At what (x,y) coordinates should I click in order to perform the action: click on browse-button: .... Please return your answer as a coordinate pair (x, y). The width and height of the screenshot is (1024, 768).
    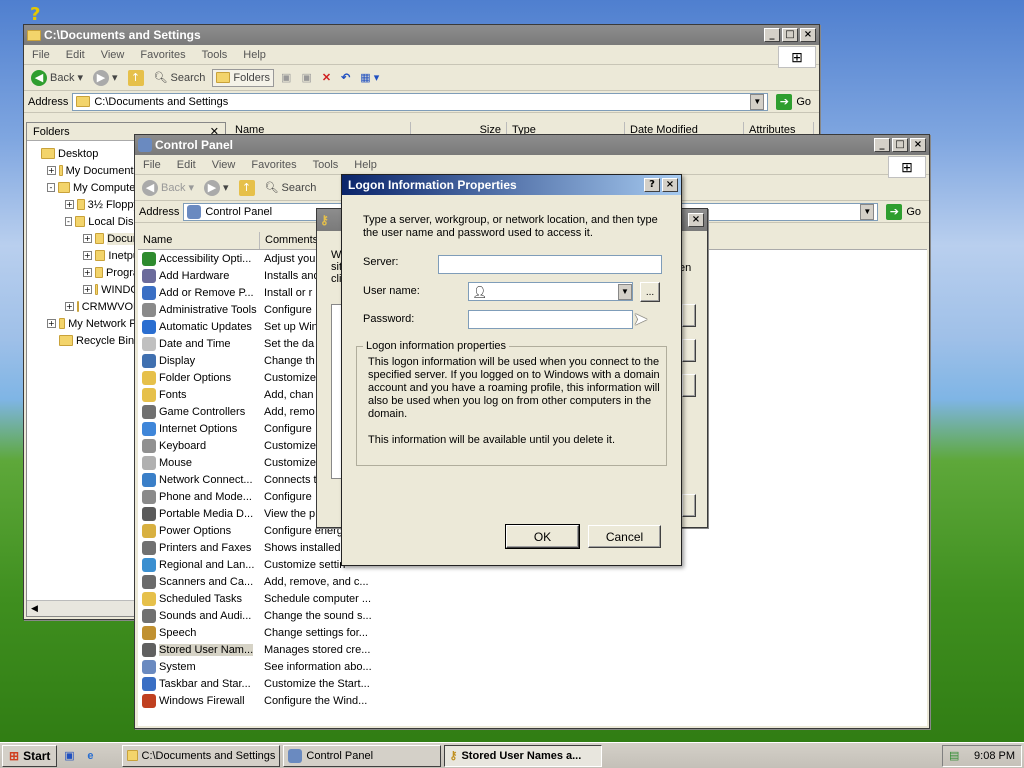
    Looking at the image, I should click on (650, 292).